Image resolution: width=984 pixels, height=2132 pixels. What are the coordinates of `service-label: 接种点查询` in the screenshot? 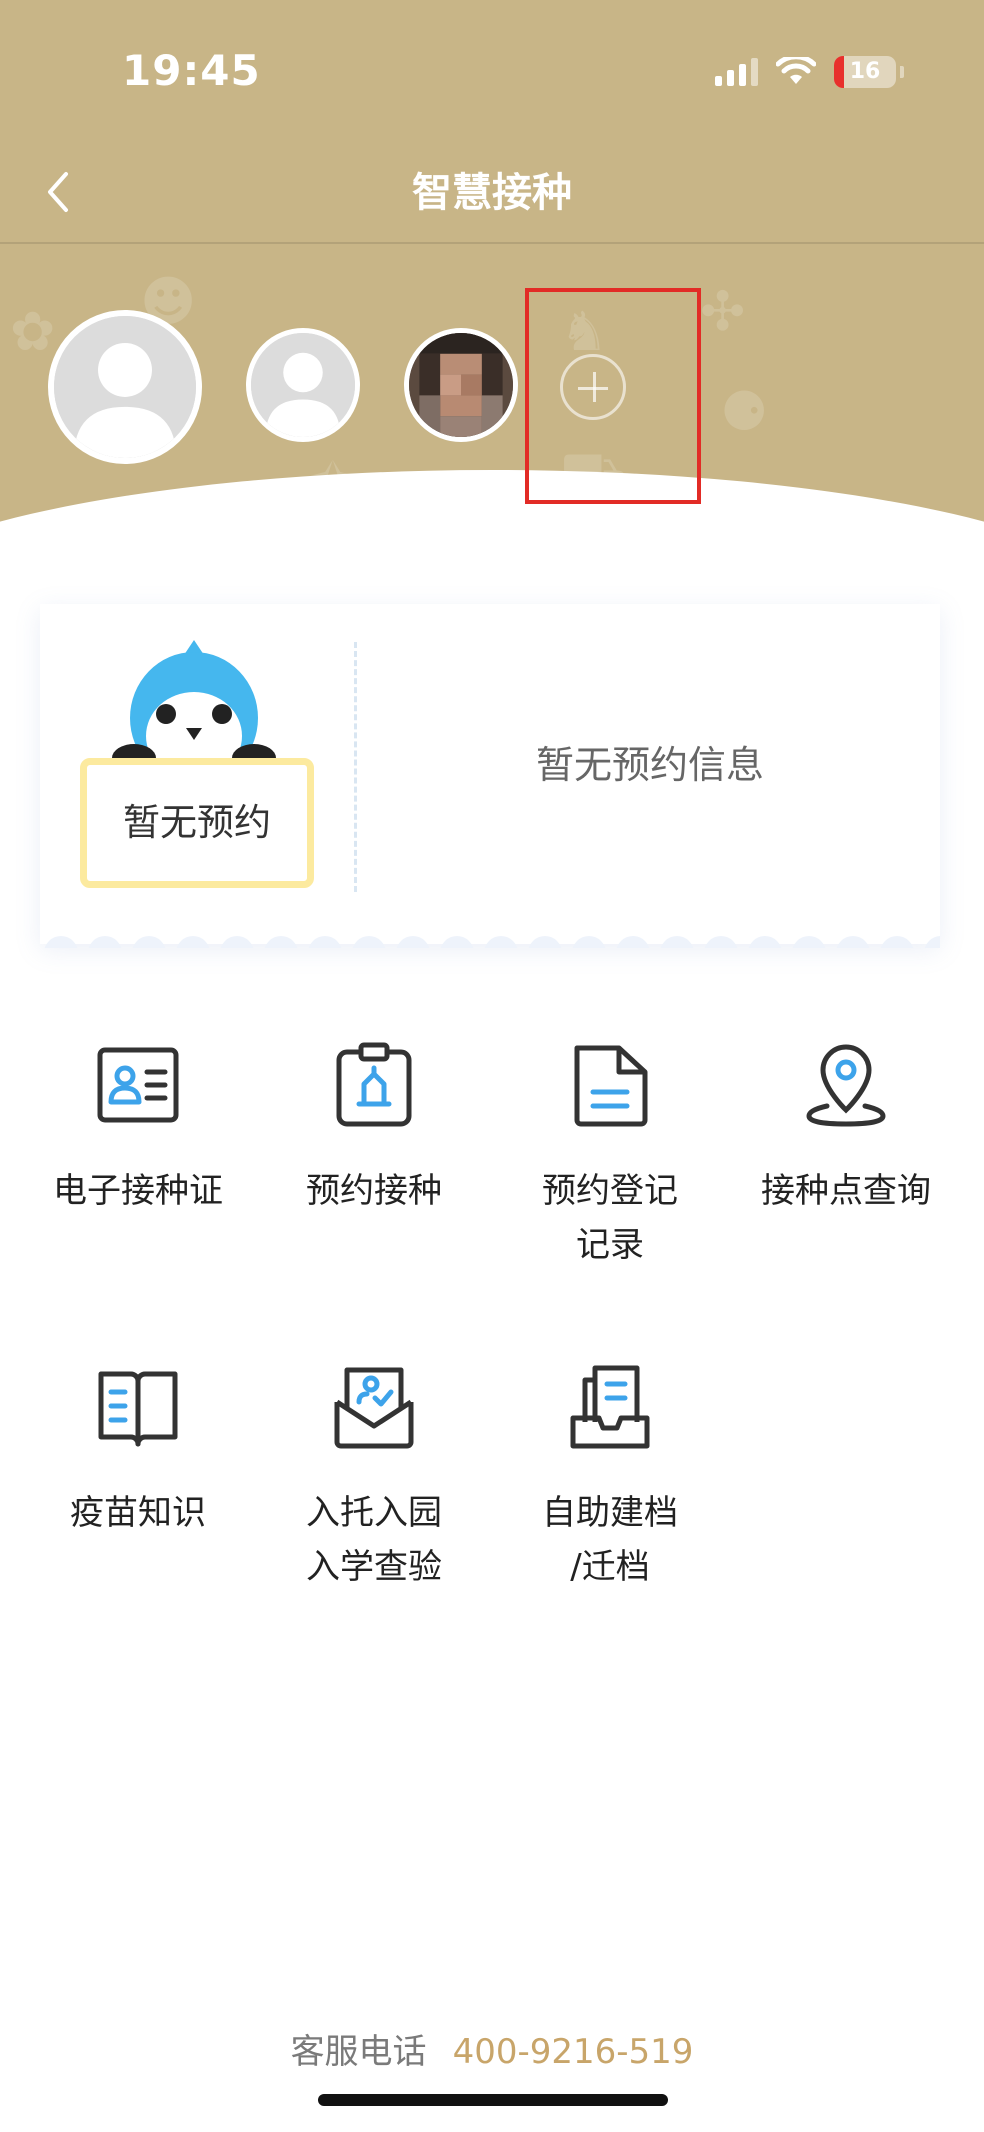 It's located at (846, 1191).